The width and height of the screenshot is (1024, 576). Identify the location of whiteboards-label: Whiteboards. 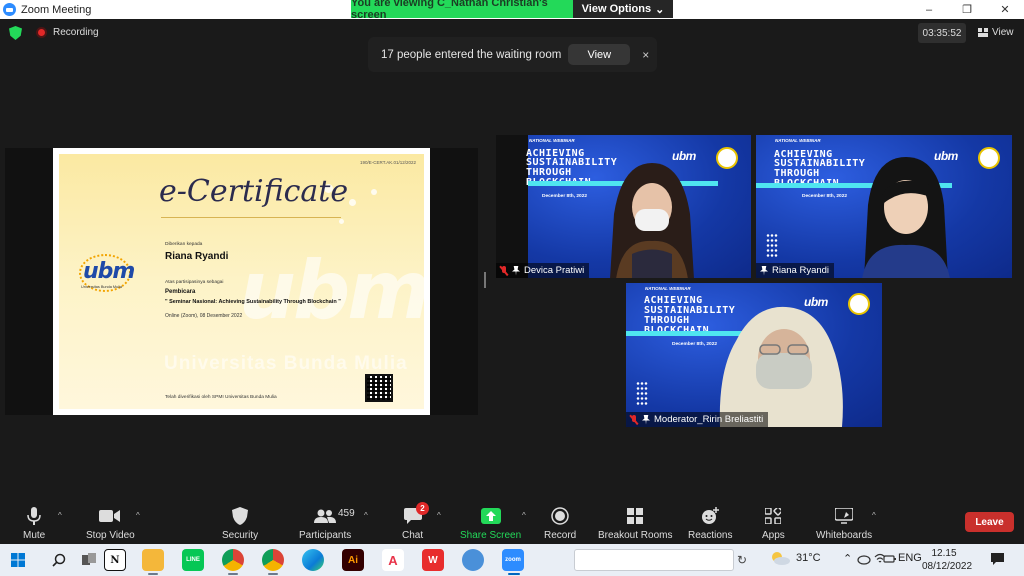
(844, 535).